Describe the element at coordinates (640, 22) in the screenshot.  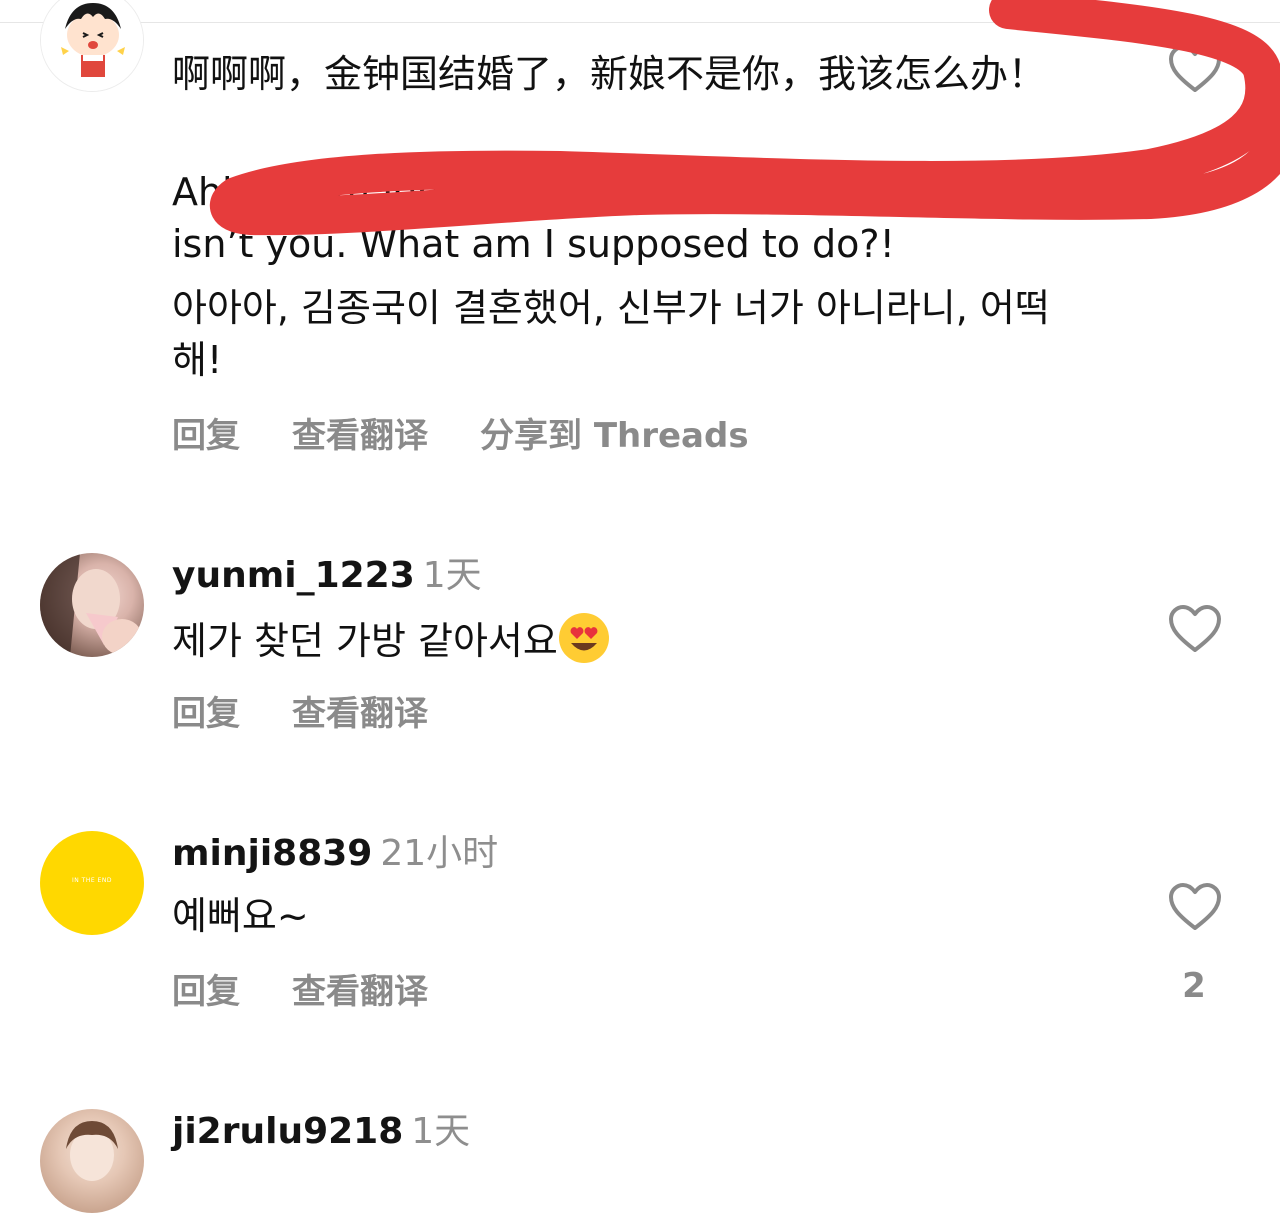
I see `top-divider` at that location.